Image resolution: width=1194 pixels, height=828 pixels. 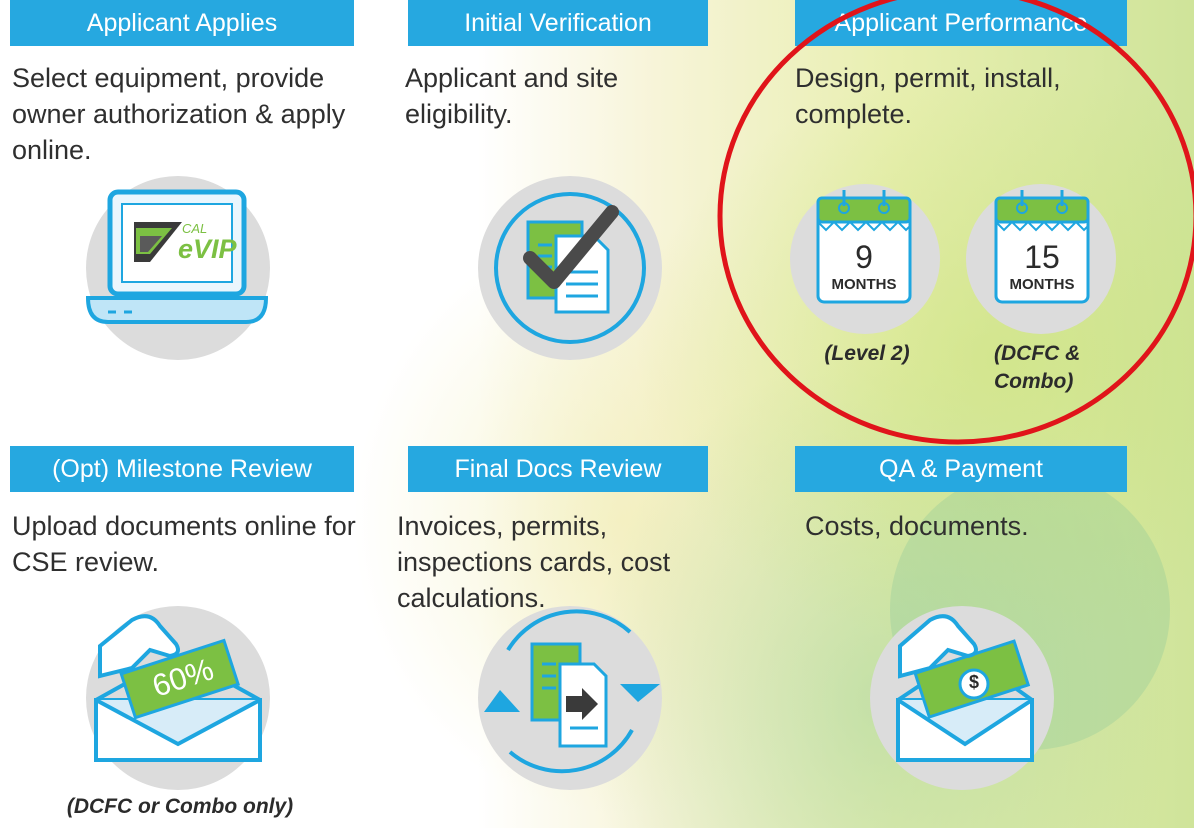 What do you see at coordinates (178, 268) in the screenshot?
I see `laptop-icon-circle` at bounding box center [178, 268].